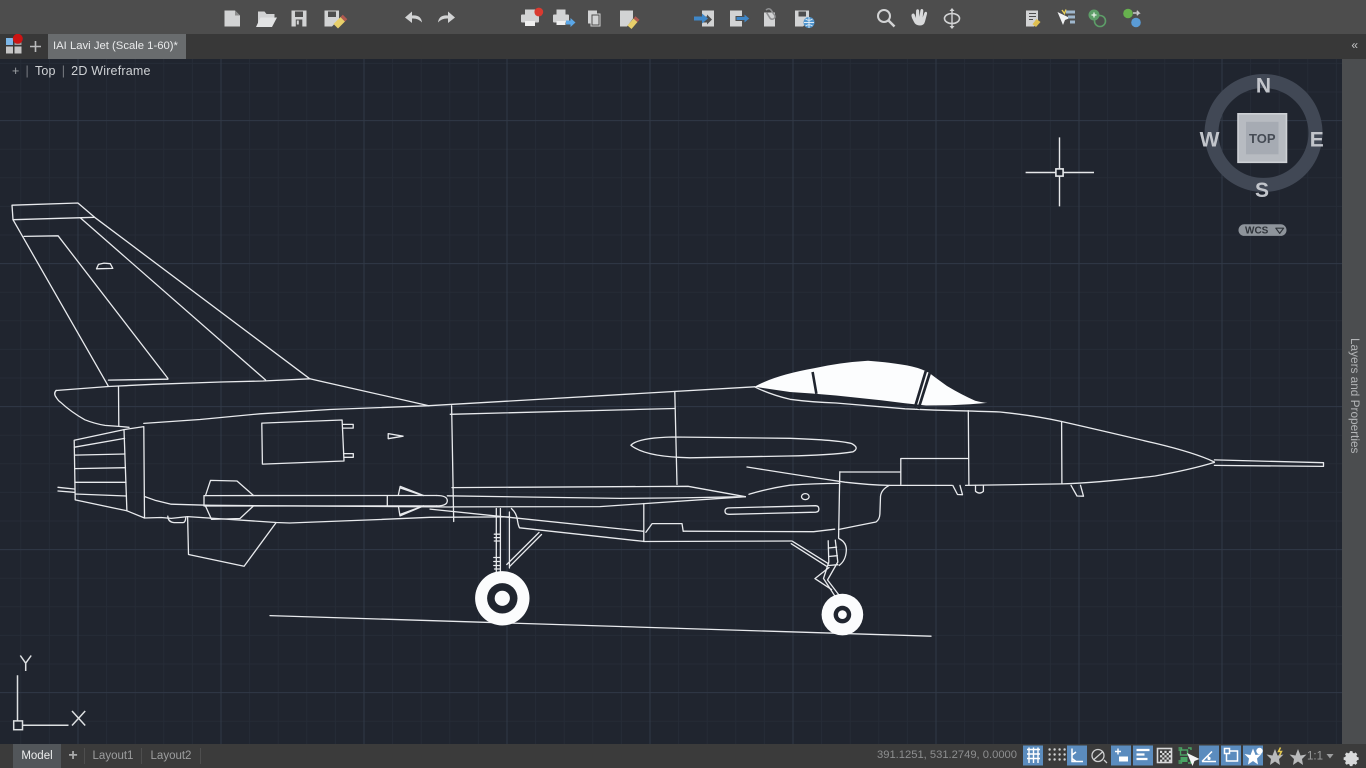 The width and height of the screenshot is (1366, 768). I want to click on svg-text: TOP, so click(1262, 138).